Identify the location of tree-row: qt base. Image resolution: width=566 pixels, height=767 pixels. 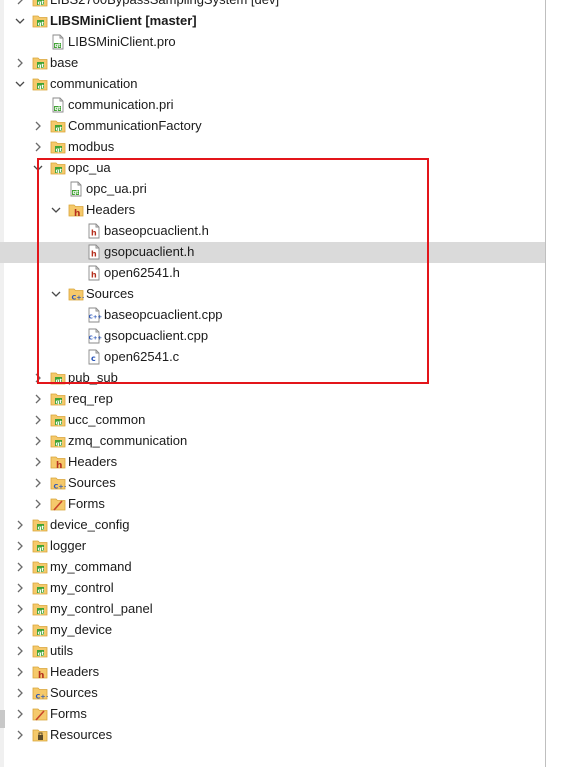
(272, 63).